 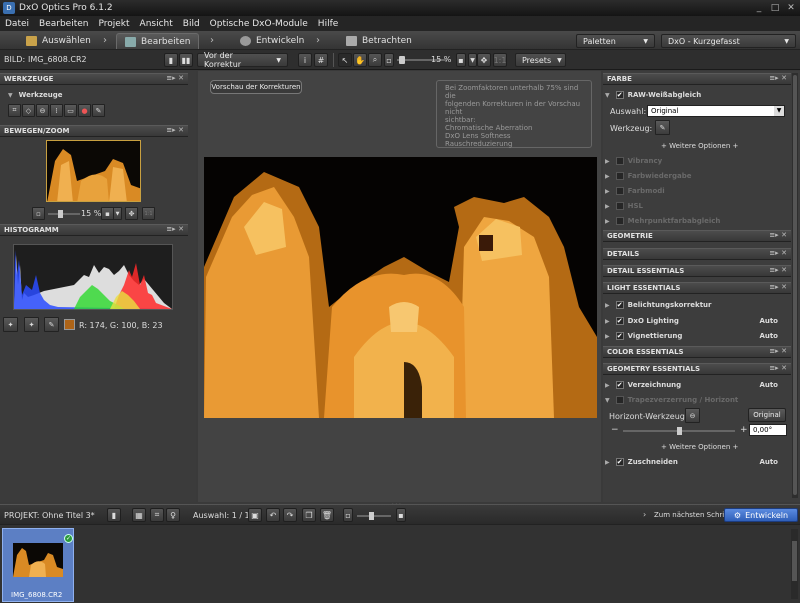 I want to click on large-thumb-icon: ▪, so click(x=401, y=515).